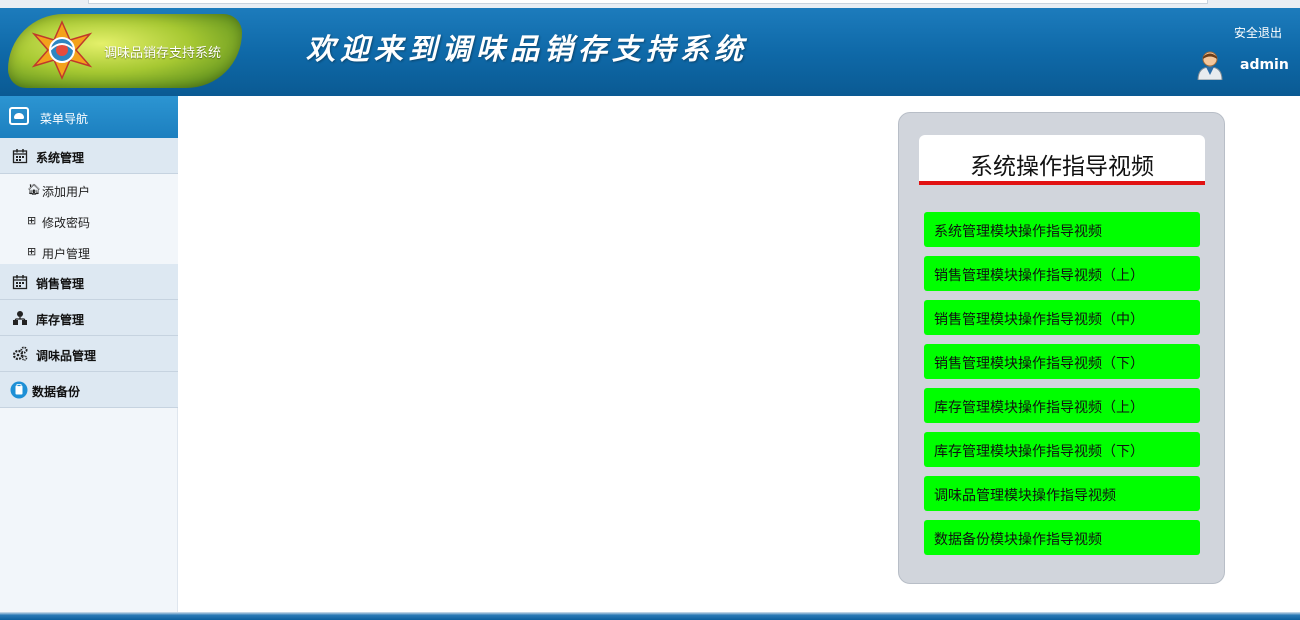 The width and height of the screenshot is (1300, 620). Describe the element at coordinates (1210, 65) in the screenshot. I see `user-avatar-icon` at that location.